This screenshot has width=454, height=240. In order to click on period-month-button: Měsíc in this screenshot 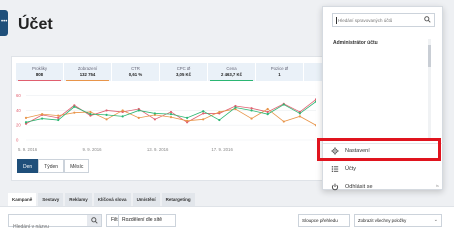, I will do `click(77, 166)`.